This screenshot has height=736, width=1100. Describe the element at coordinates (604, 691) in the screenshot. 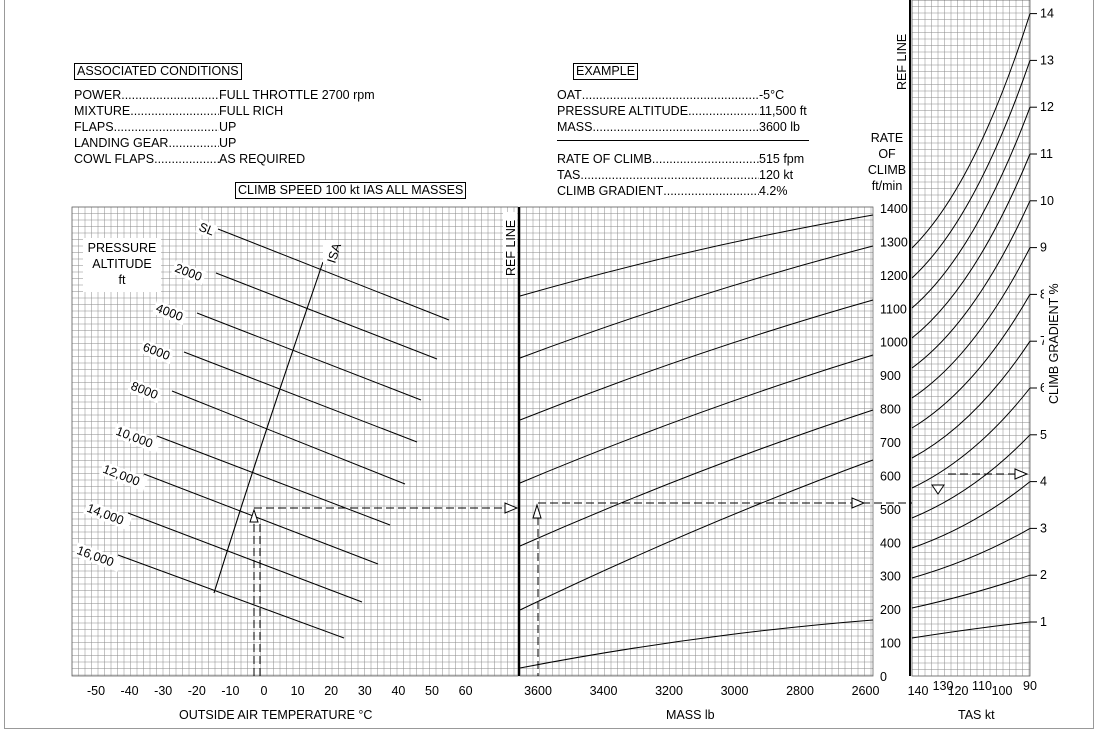

I see `mass-tick-label: 3400` at that location.